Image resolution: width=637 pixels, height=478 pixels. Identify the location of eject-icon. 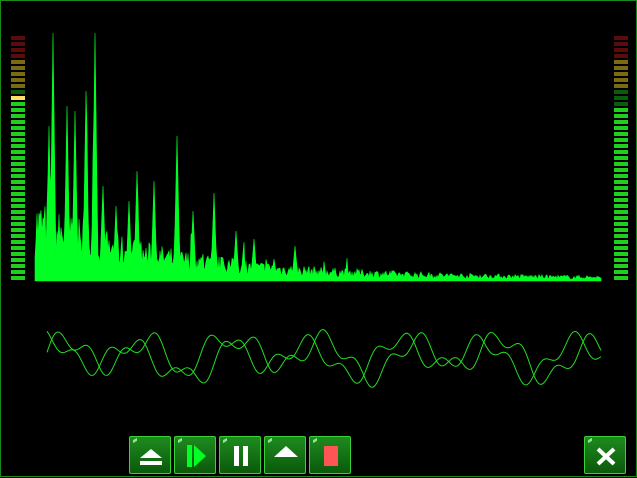
(151, 457).